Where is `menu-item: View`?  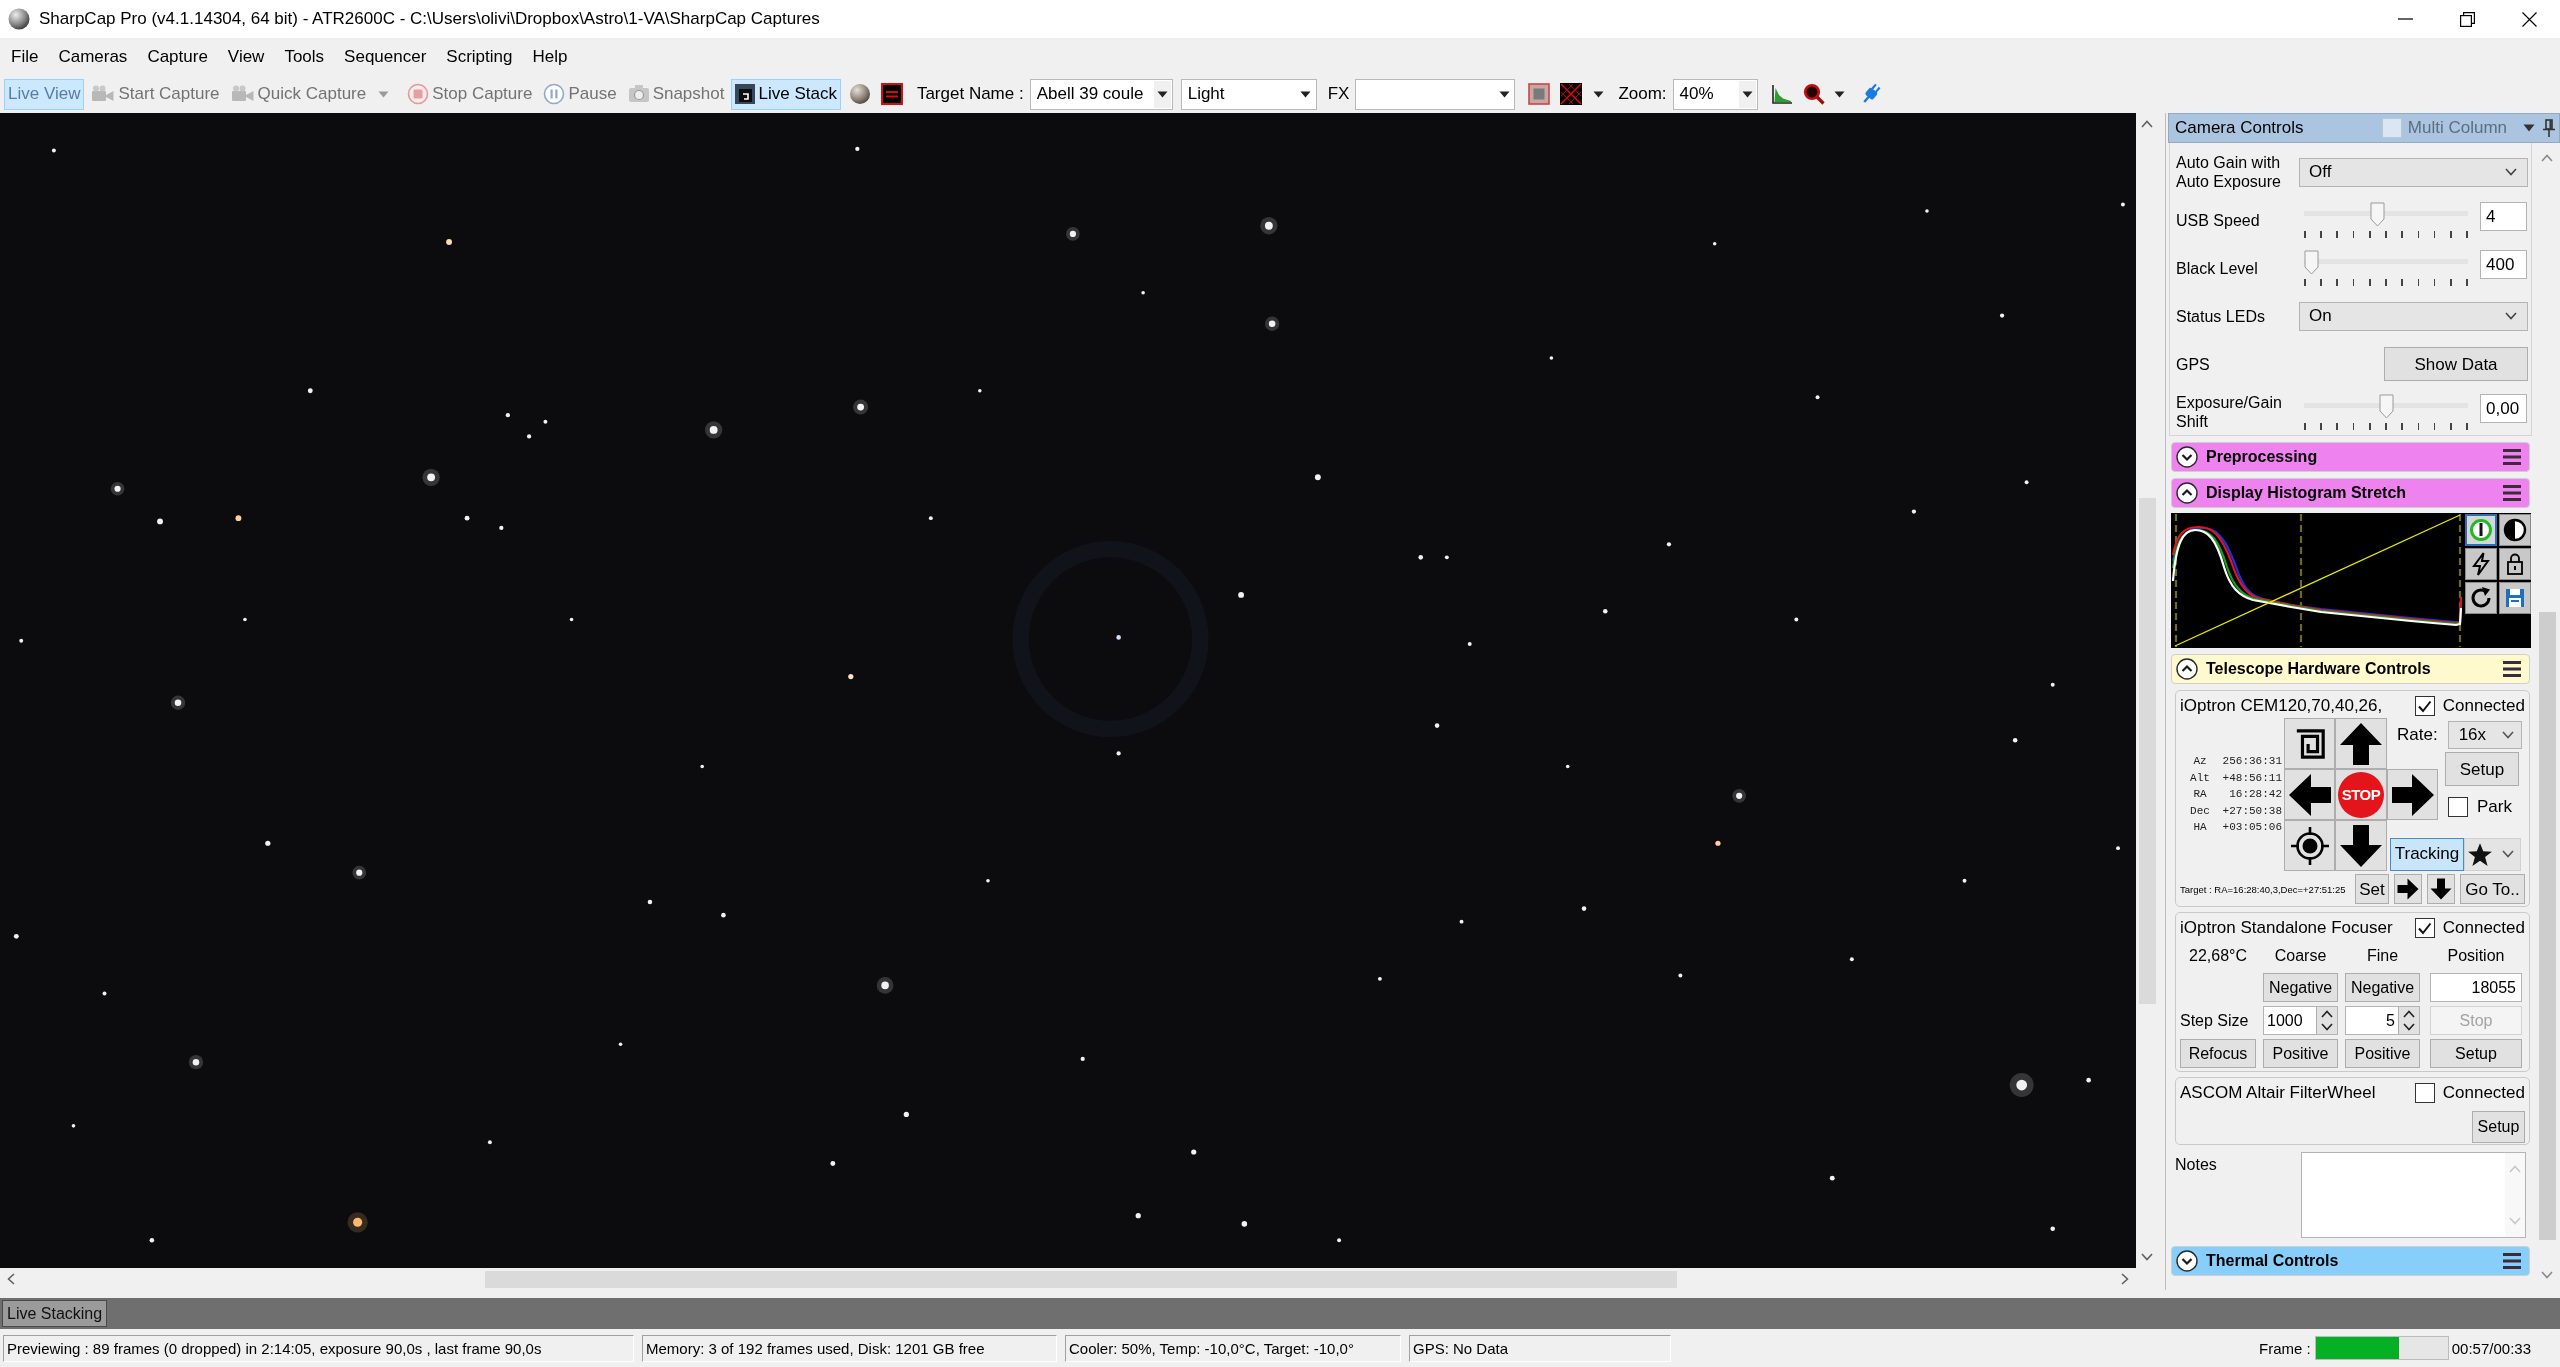 menu-item: View is located at coordinates (246, 56).